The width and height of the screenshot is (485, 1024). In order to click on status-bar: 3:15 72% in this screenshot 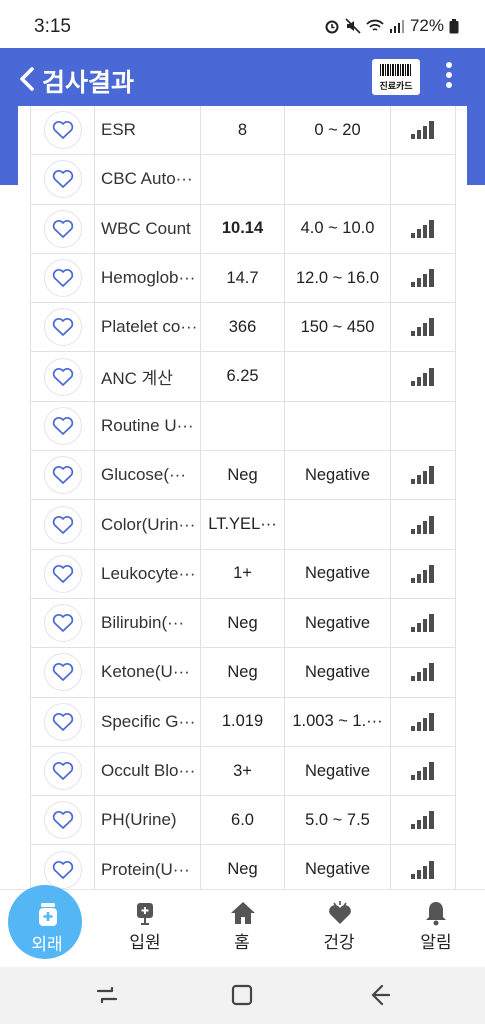, I will do `click(242, 26)`.